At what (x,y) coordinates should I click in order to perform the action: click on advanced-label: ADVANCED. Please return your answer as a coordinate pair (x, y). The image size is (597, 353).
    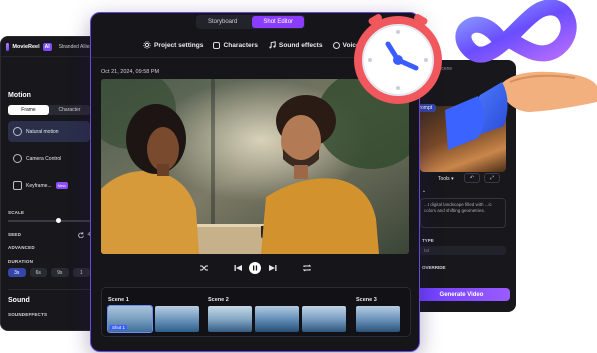
    Looking at the image, I should click on (49, 247).